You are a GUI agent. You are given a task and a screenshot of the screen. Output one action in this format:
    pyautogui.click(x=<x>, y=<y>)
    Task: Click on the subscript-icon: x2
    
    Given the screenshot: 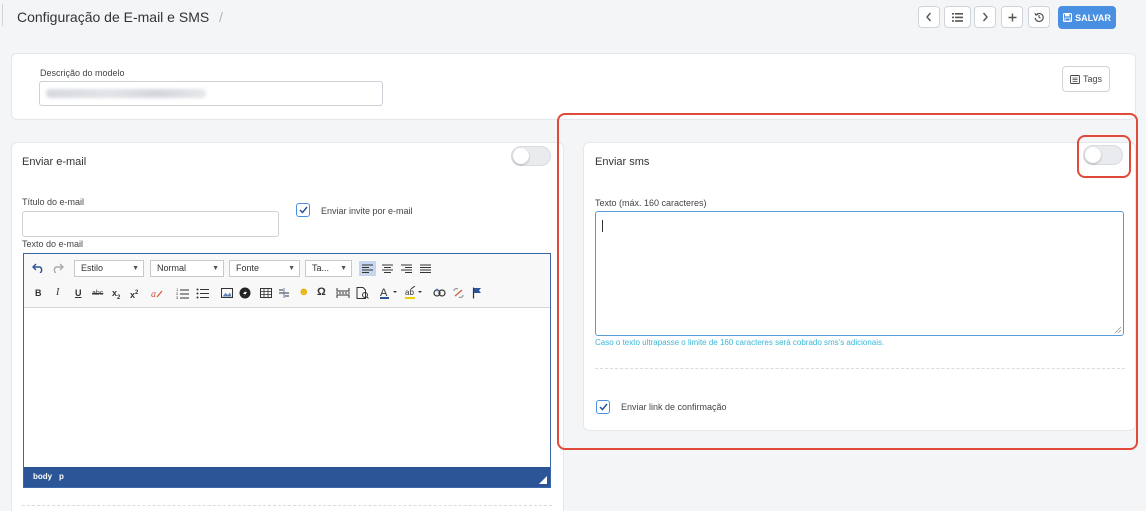 What is the action you would take?
    pyautogui.click(x=116, y=295)
    